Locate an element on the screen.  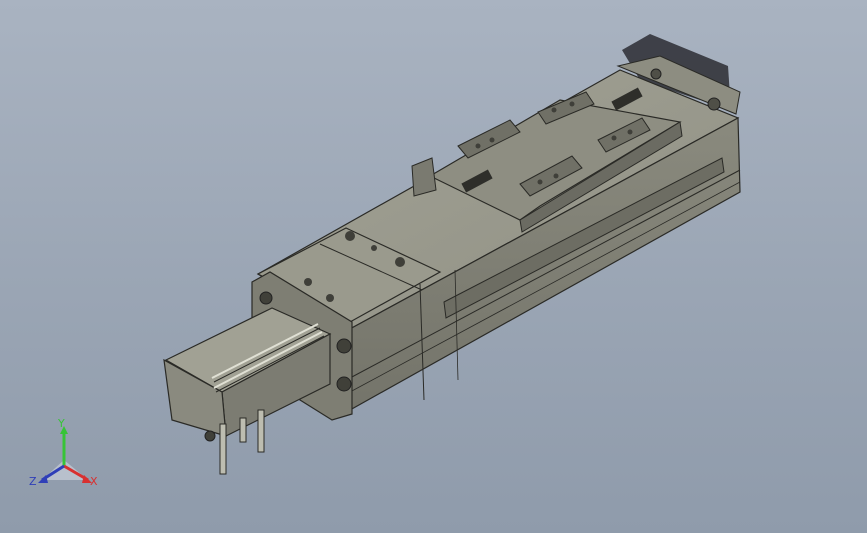
carriage-left-block is located at coordinates (424, 177).